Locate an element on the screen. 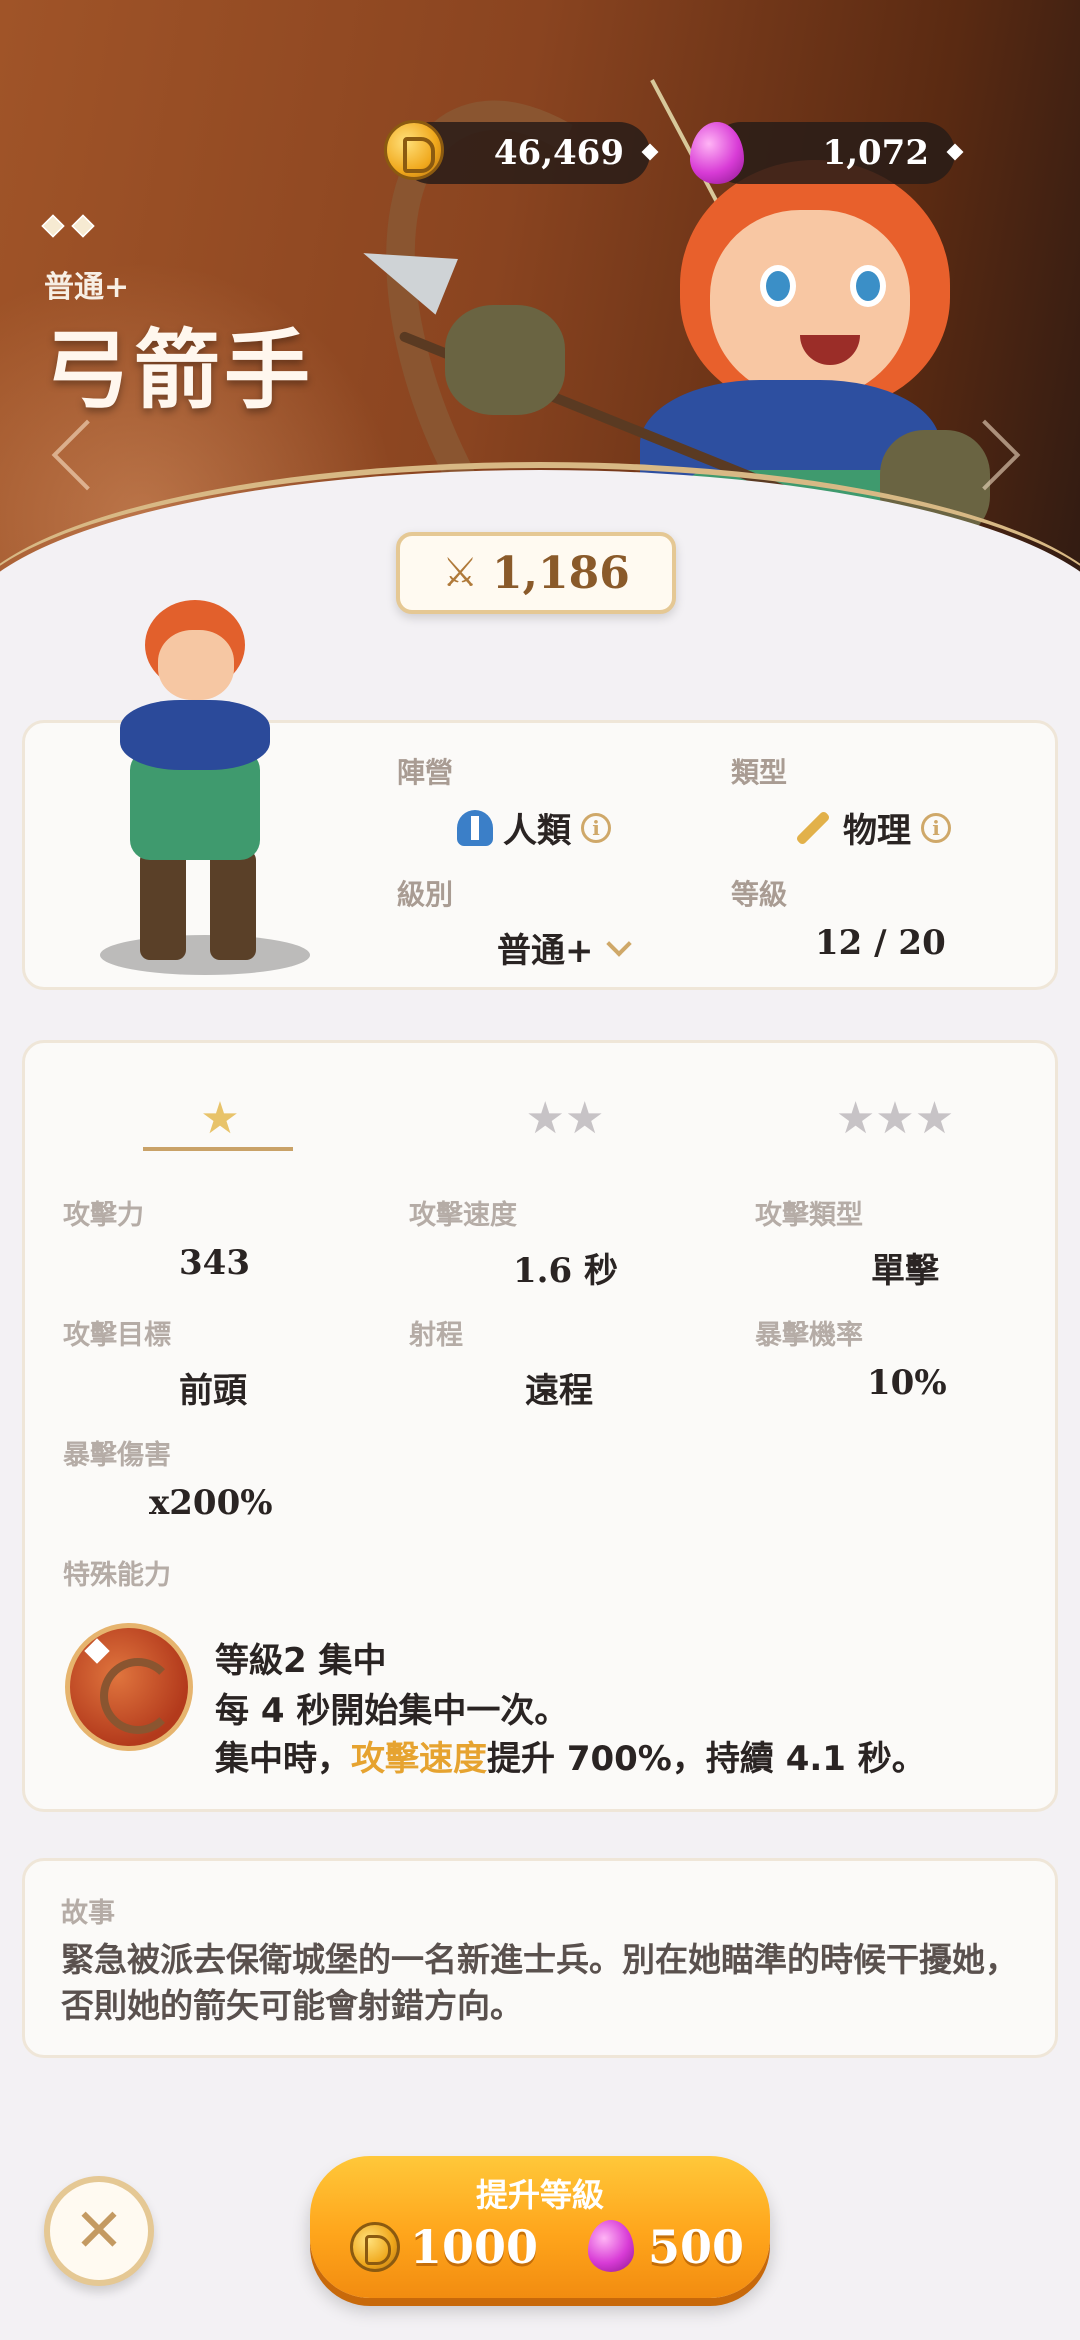  power-badge: ⚔ 1,186 is located at coordinates (536, 573).